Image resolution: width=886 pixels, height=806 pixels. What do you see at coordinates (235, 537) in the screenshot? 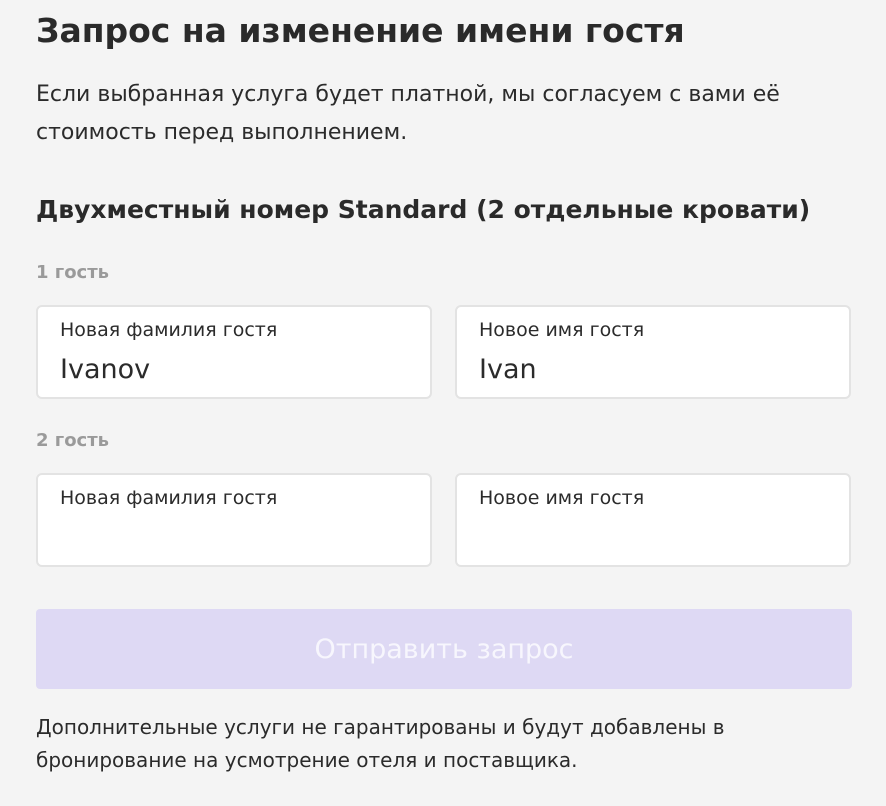
I see `guest-2-surname-input` at bounding box center [235, 537].